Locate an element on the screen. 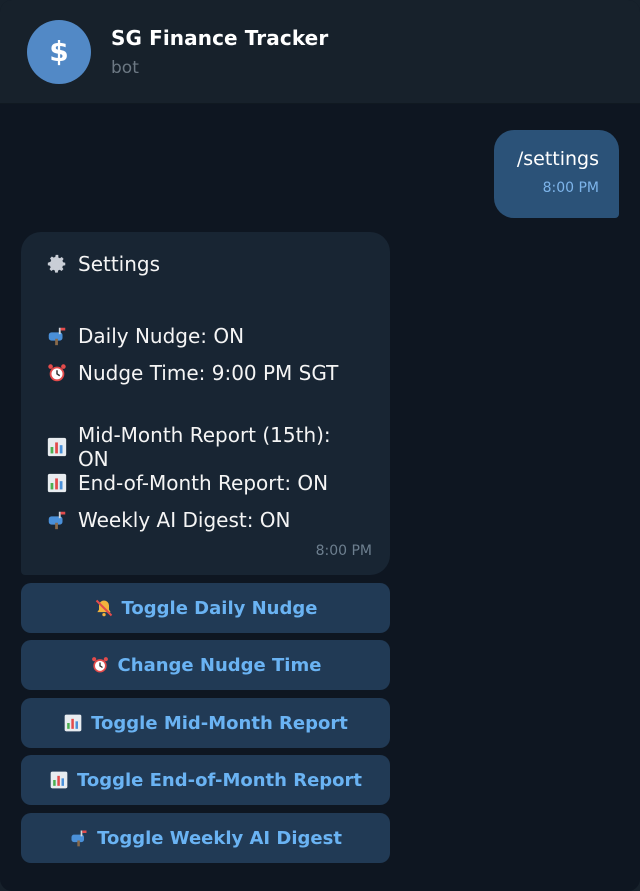 Image resolution: width=640 pixels, height=891 pixels. toggle-end-of-month-report-label: Toggle End-of-Month Report is located at coordinates (219, 780).